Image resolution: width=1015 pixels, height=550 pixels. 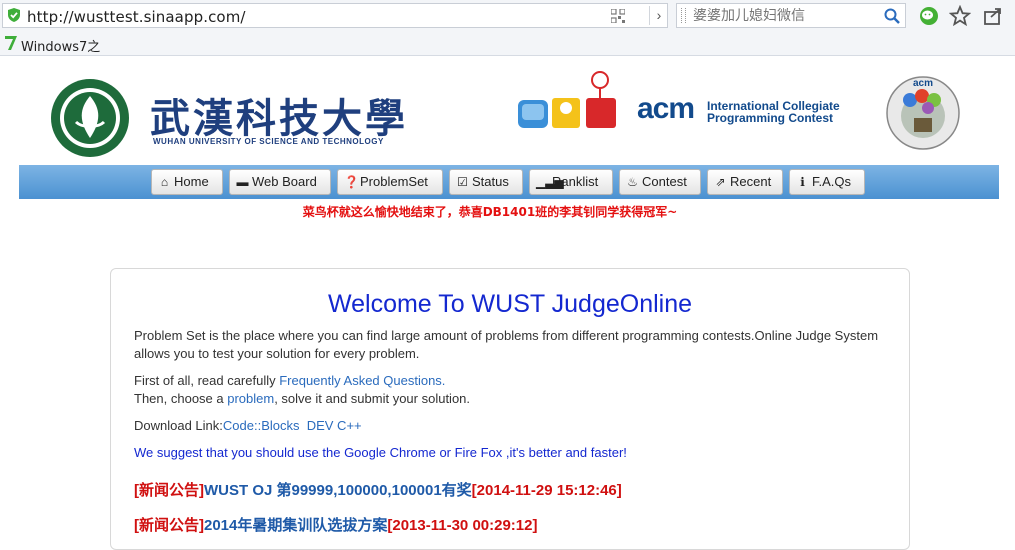 What do you see at coordinates (351, 182) in the screenshot?
I see `question-icon: ❓` at bounding box center [351, 182].